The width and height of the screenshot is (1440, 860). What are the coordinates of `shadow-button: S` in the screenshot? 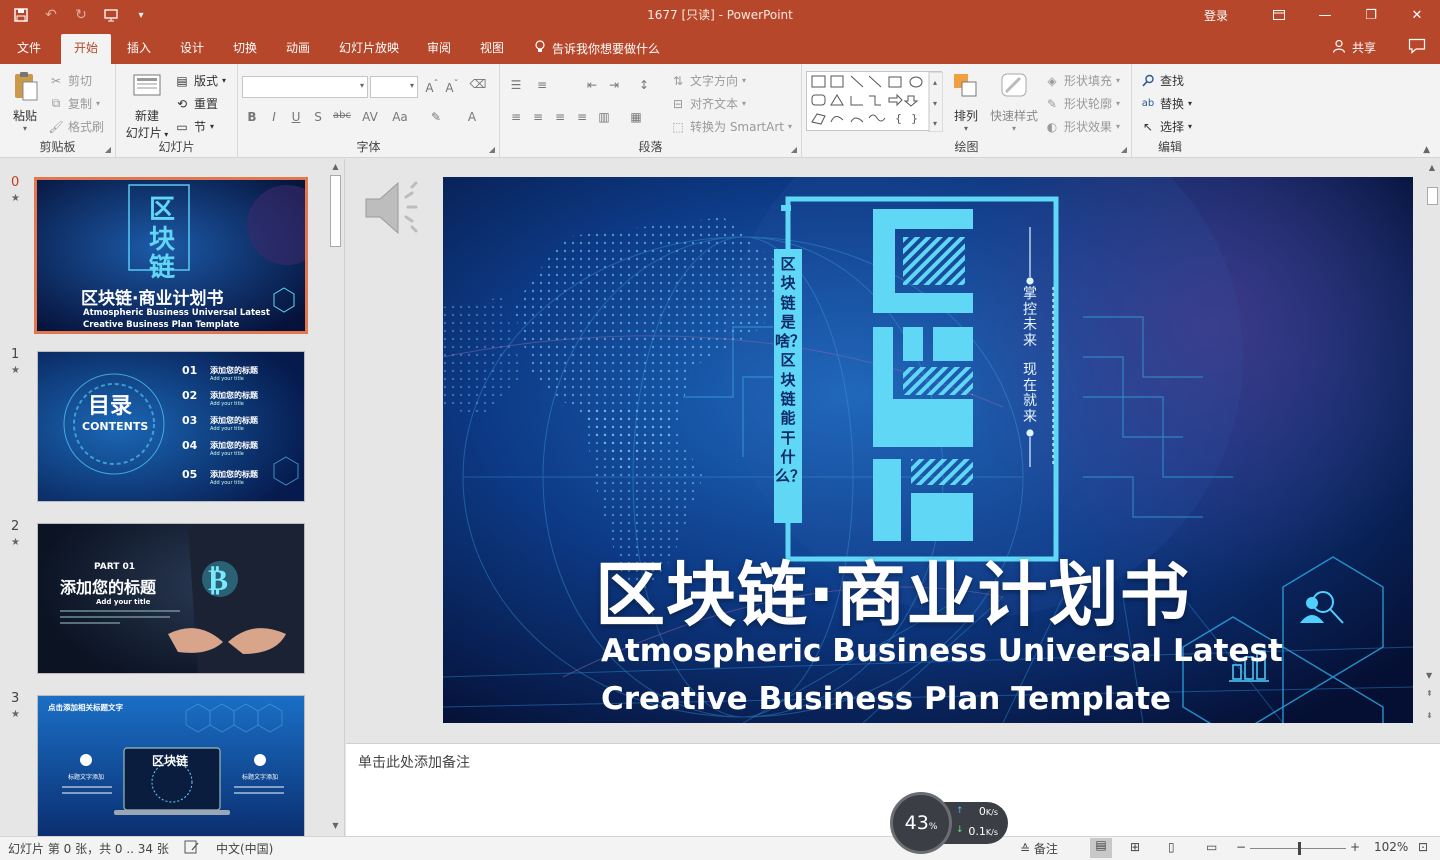 It's located at (318, 117).